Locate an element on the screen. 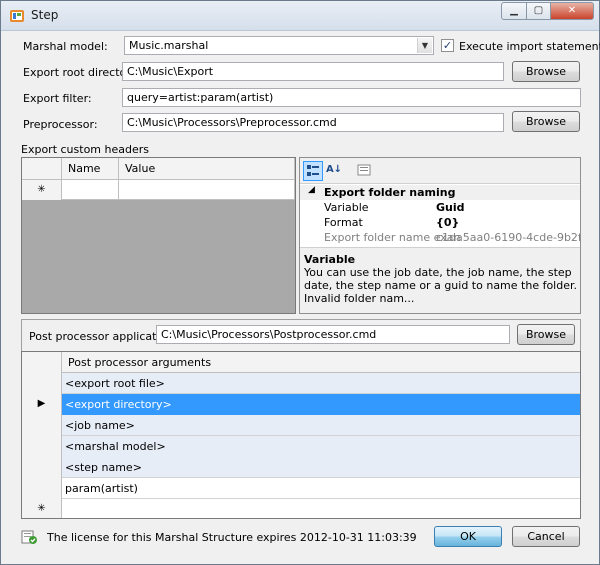 The width and height of the screenshot is (600, 565). property-row-variable: Variable Guid is located at coordinates (440, 207).